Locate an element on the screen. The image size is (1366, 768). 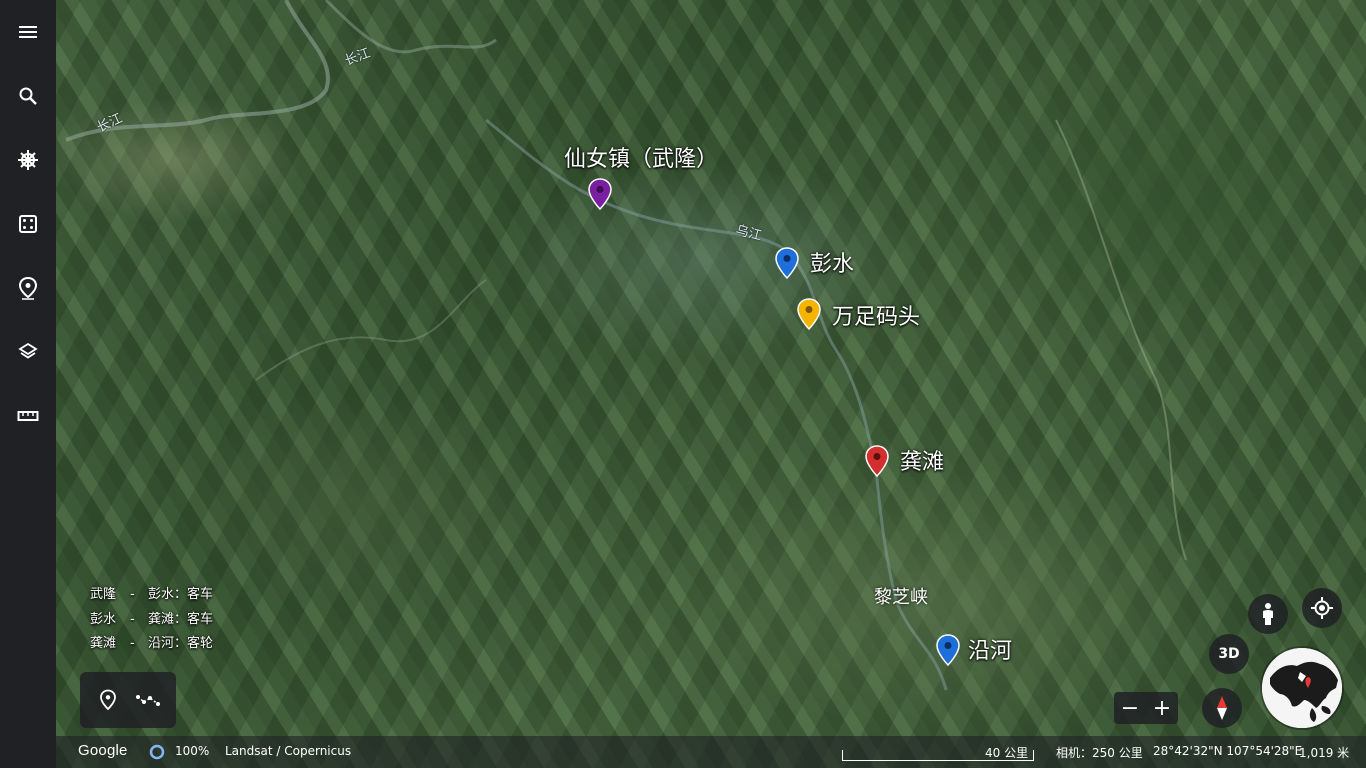
placemark-icon is located at coordinates (108, 700).